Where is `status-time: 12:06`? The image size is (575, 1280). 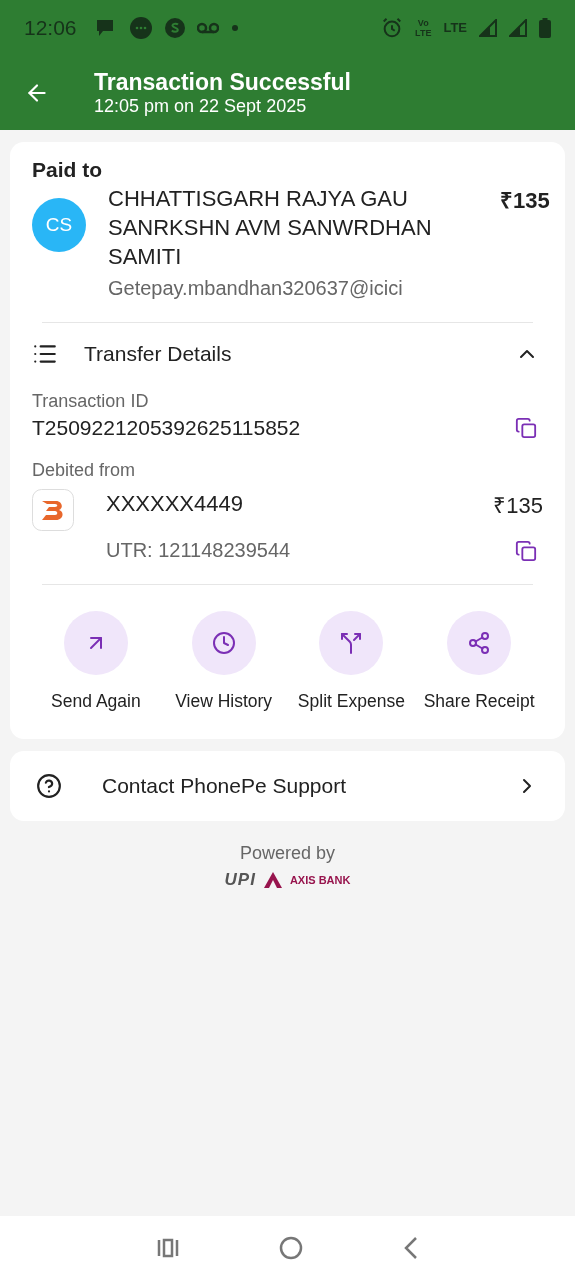
status-time: 12:06 is located at coordinates (50, 27).